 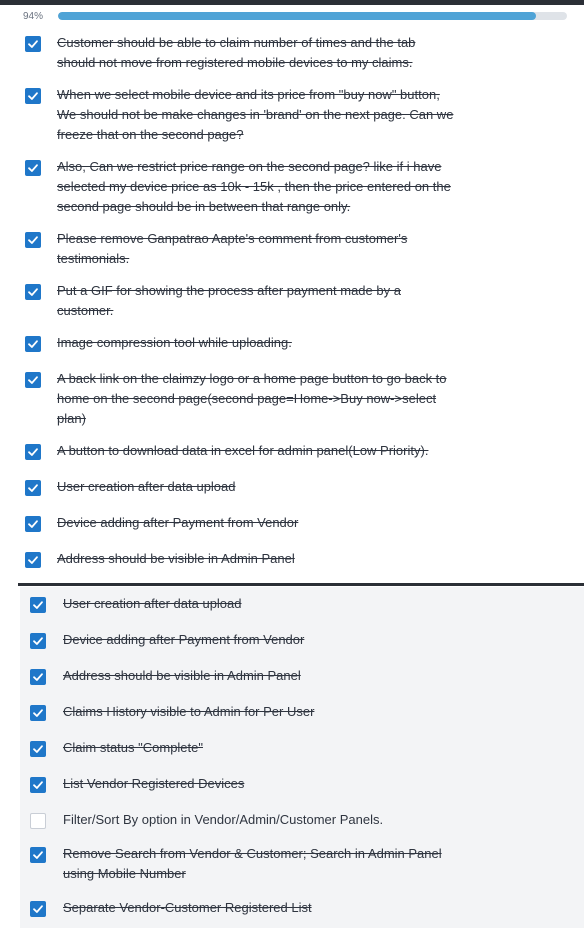 I want to click on checklist-item-line: Separate Vendor-Customer Registered List, so click(x=187, y=907).